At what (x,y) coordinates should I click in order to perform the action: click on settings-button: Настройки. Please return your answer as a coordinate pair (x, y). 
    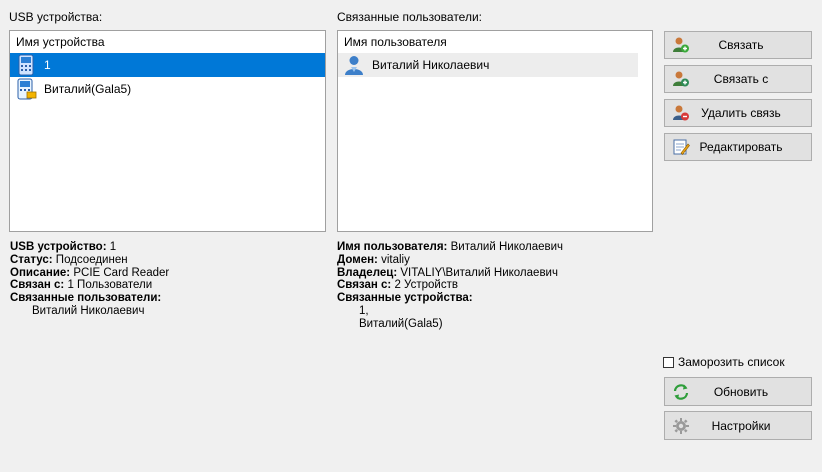
    Looking at the image, I should click on (738, 425).